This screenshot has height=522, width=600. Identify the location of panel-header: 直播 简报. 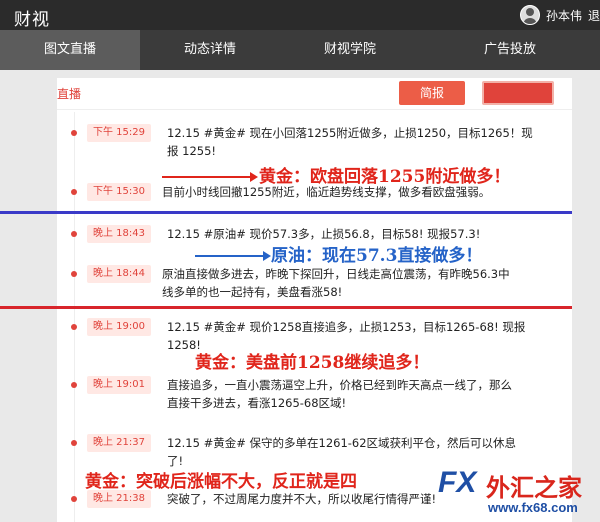
(314, 94).